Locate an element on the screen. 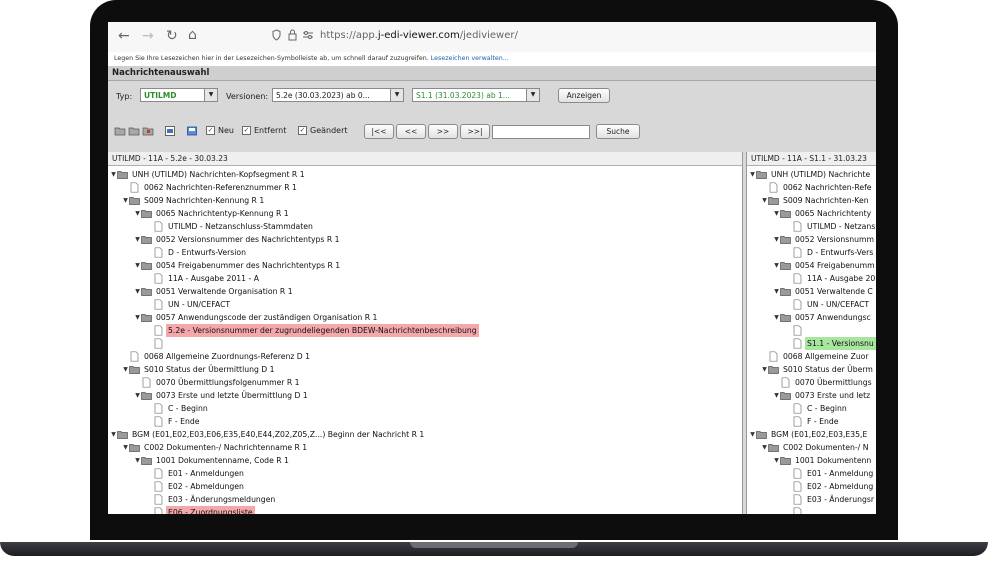 The image size is (988, 564). tree-node: E01 - Anmeldung is located at coordinates (830, 473).